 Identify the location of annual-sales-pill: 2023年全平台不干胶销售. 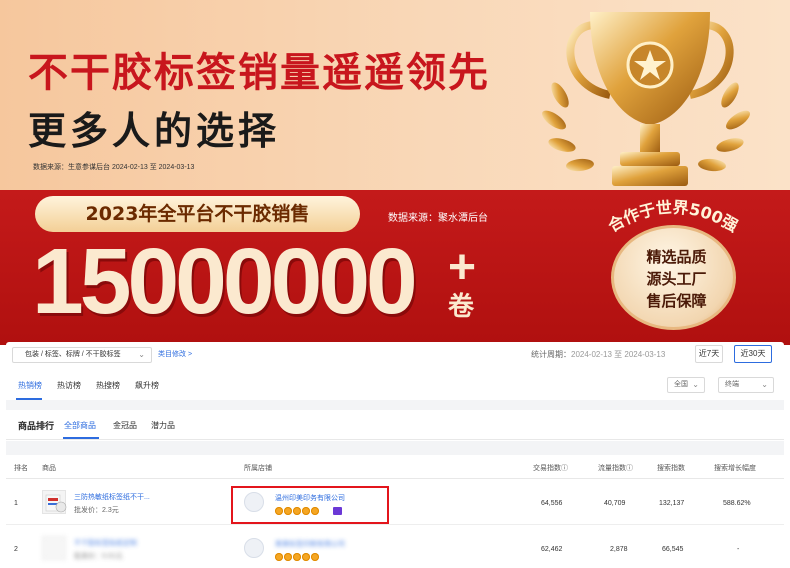
(197, 214).